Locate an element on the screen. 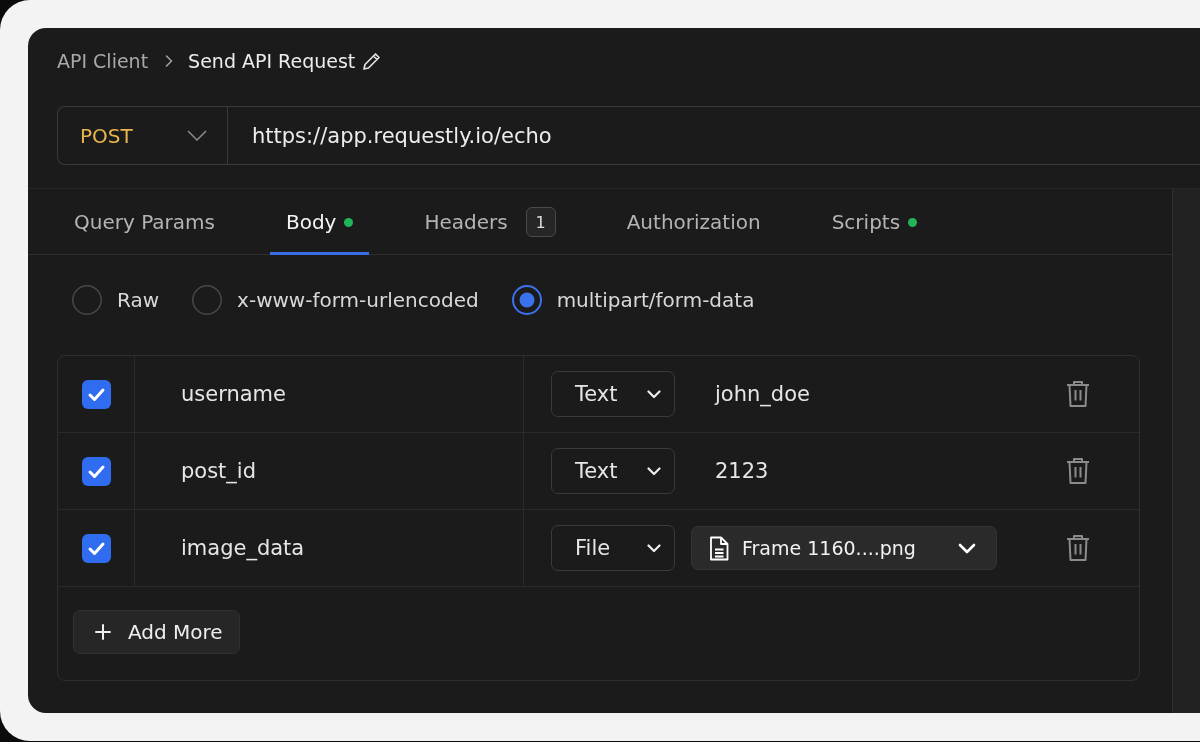  key-field: username is located at coordinates (329, 394).